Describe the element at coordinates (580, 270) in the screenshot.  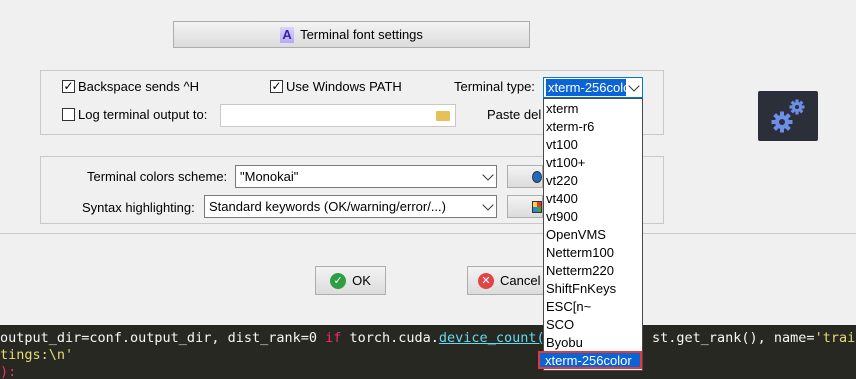
I see `dropdown-option: Netterm220` at that location.